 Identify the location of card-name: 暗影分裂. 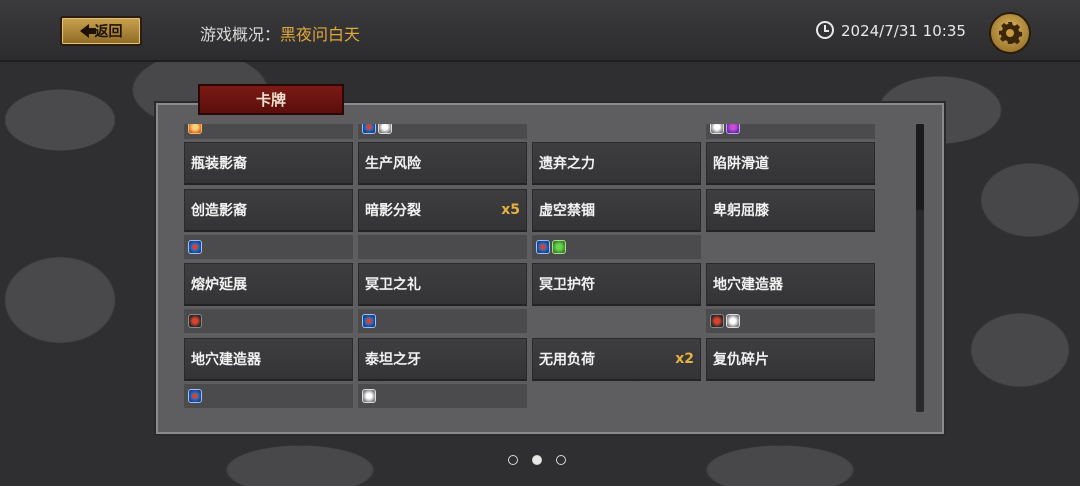
(393, 211).